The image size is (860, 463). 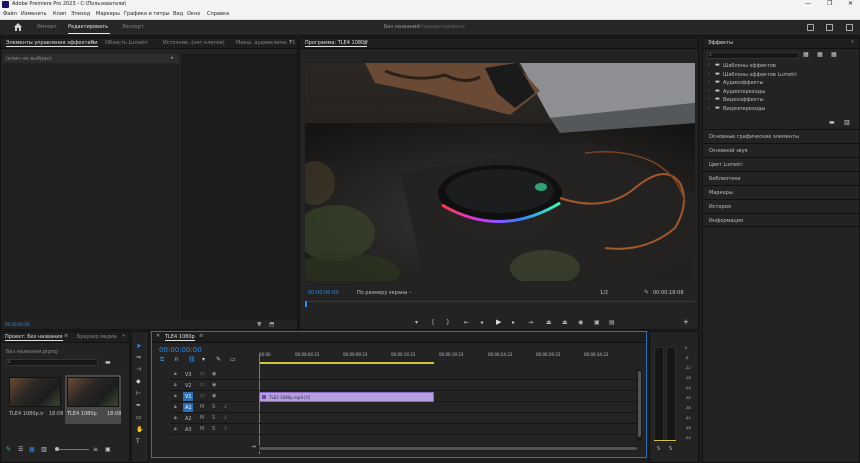 What do you see at coordinates (336, 43) in the screenshot?
I see `tab-program: Программа: TLE4 1080p` at bounding box center [336, 43].